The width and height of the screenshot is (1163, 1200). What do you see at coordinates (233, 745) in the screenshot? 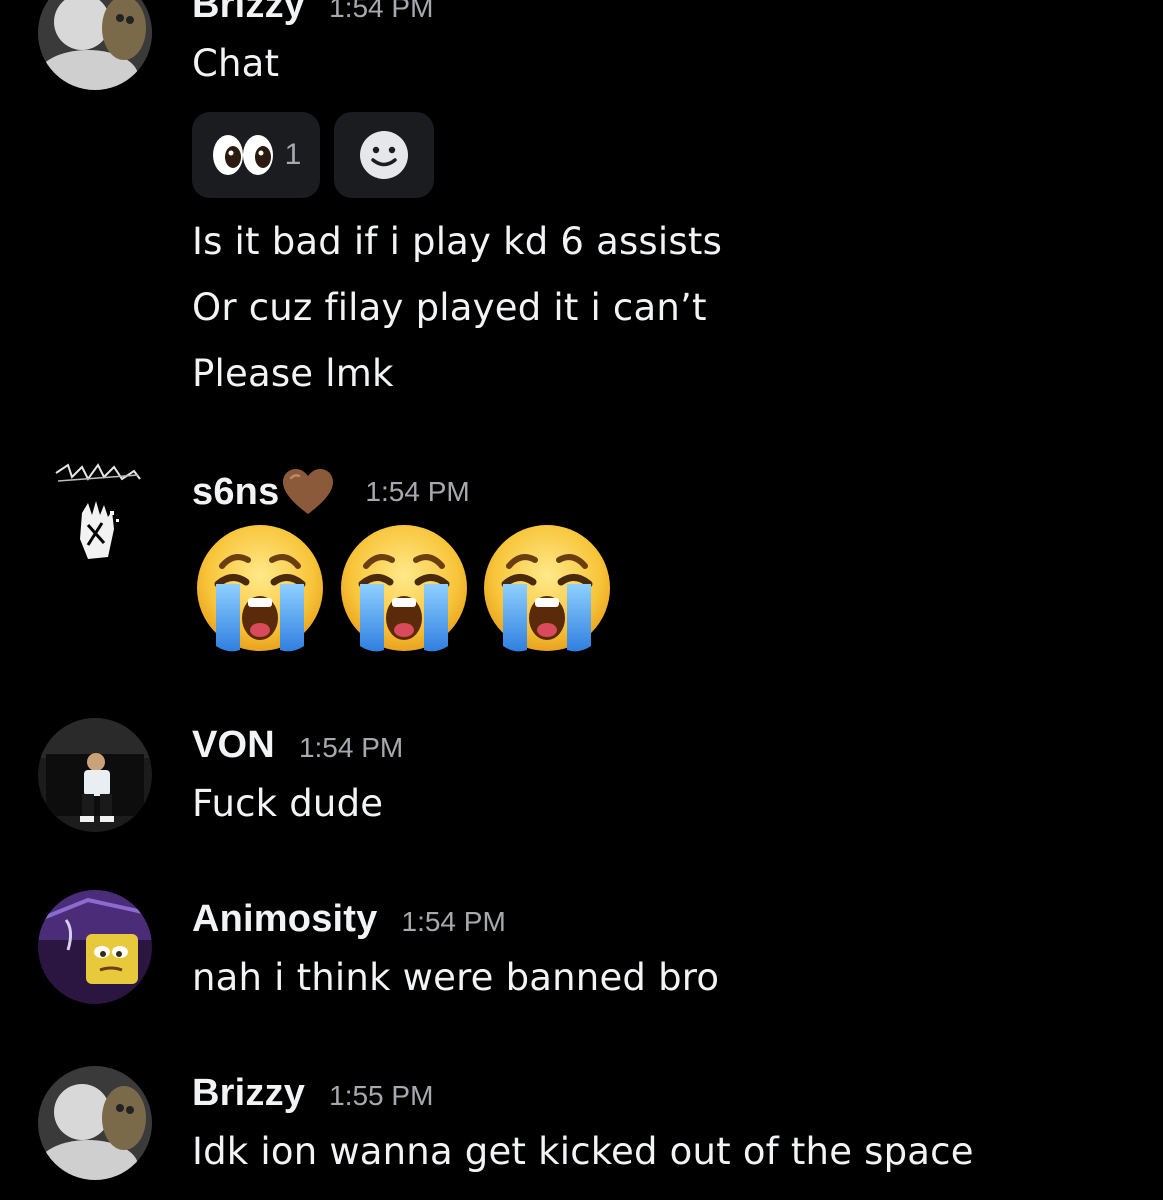
I see `username: VON` at bounding box center [233, 745].